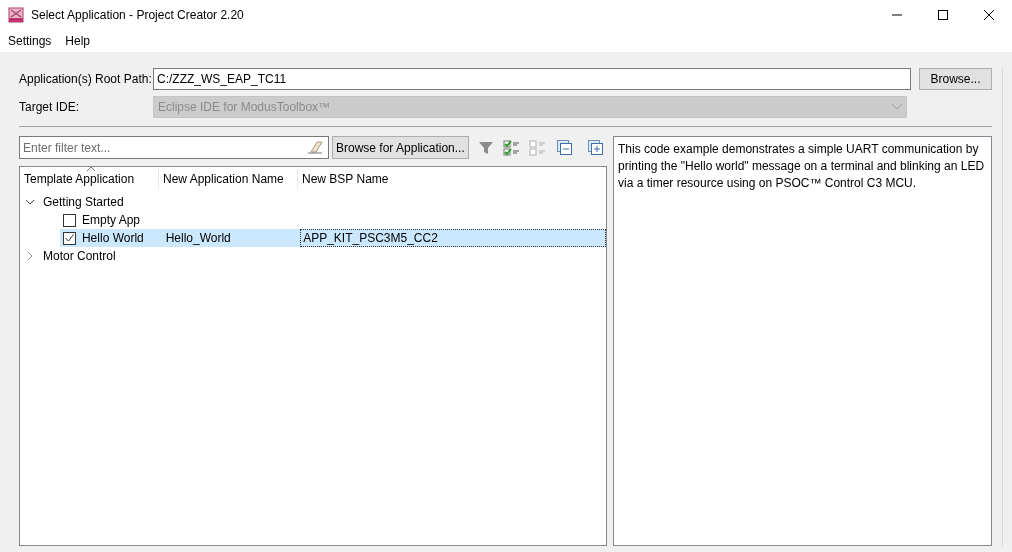 This screenshot has width=1012, height=552. Describe the element at coordinates (112, 220) in the screenshot. I see `tree-item: Empty App` at that location.